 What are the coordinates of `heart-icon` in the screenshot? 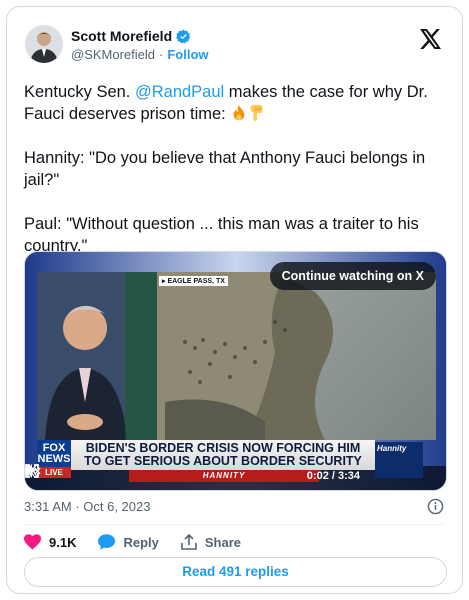 It's located at (32, 542).